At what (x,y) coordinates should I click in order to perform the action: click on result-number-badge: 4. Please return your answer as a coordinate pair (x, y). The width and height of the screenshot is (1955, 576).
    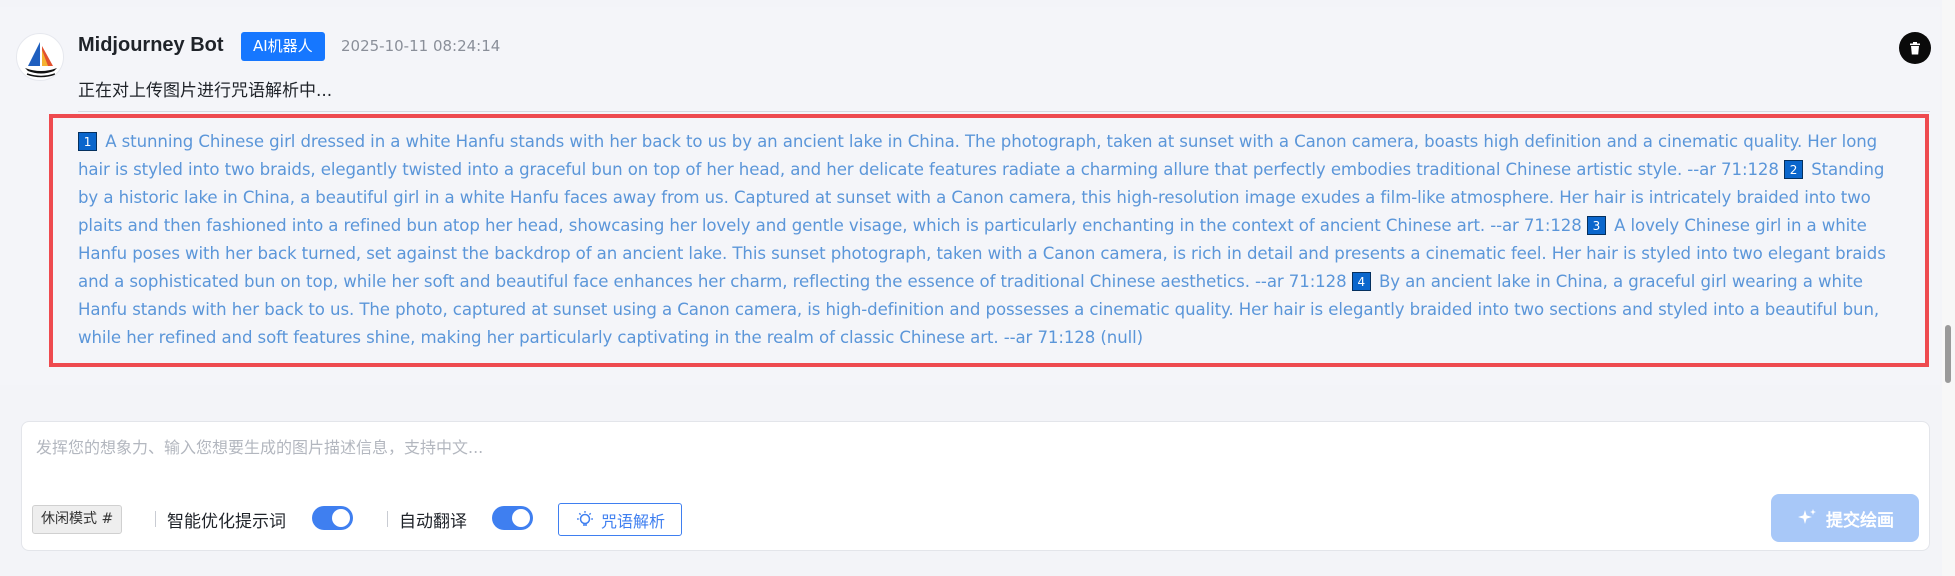
    Looking at the image, I should click on (1361, 281).